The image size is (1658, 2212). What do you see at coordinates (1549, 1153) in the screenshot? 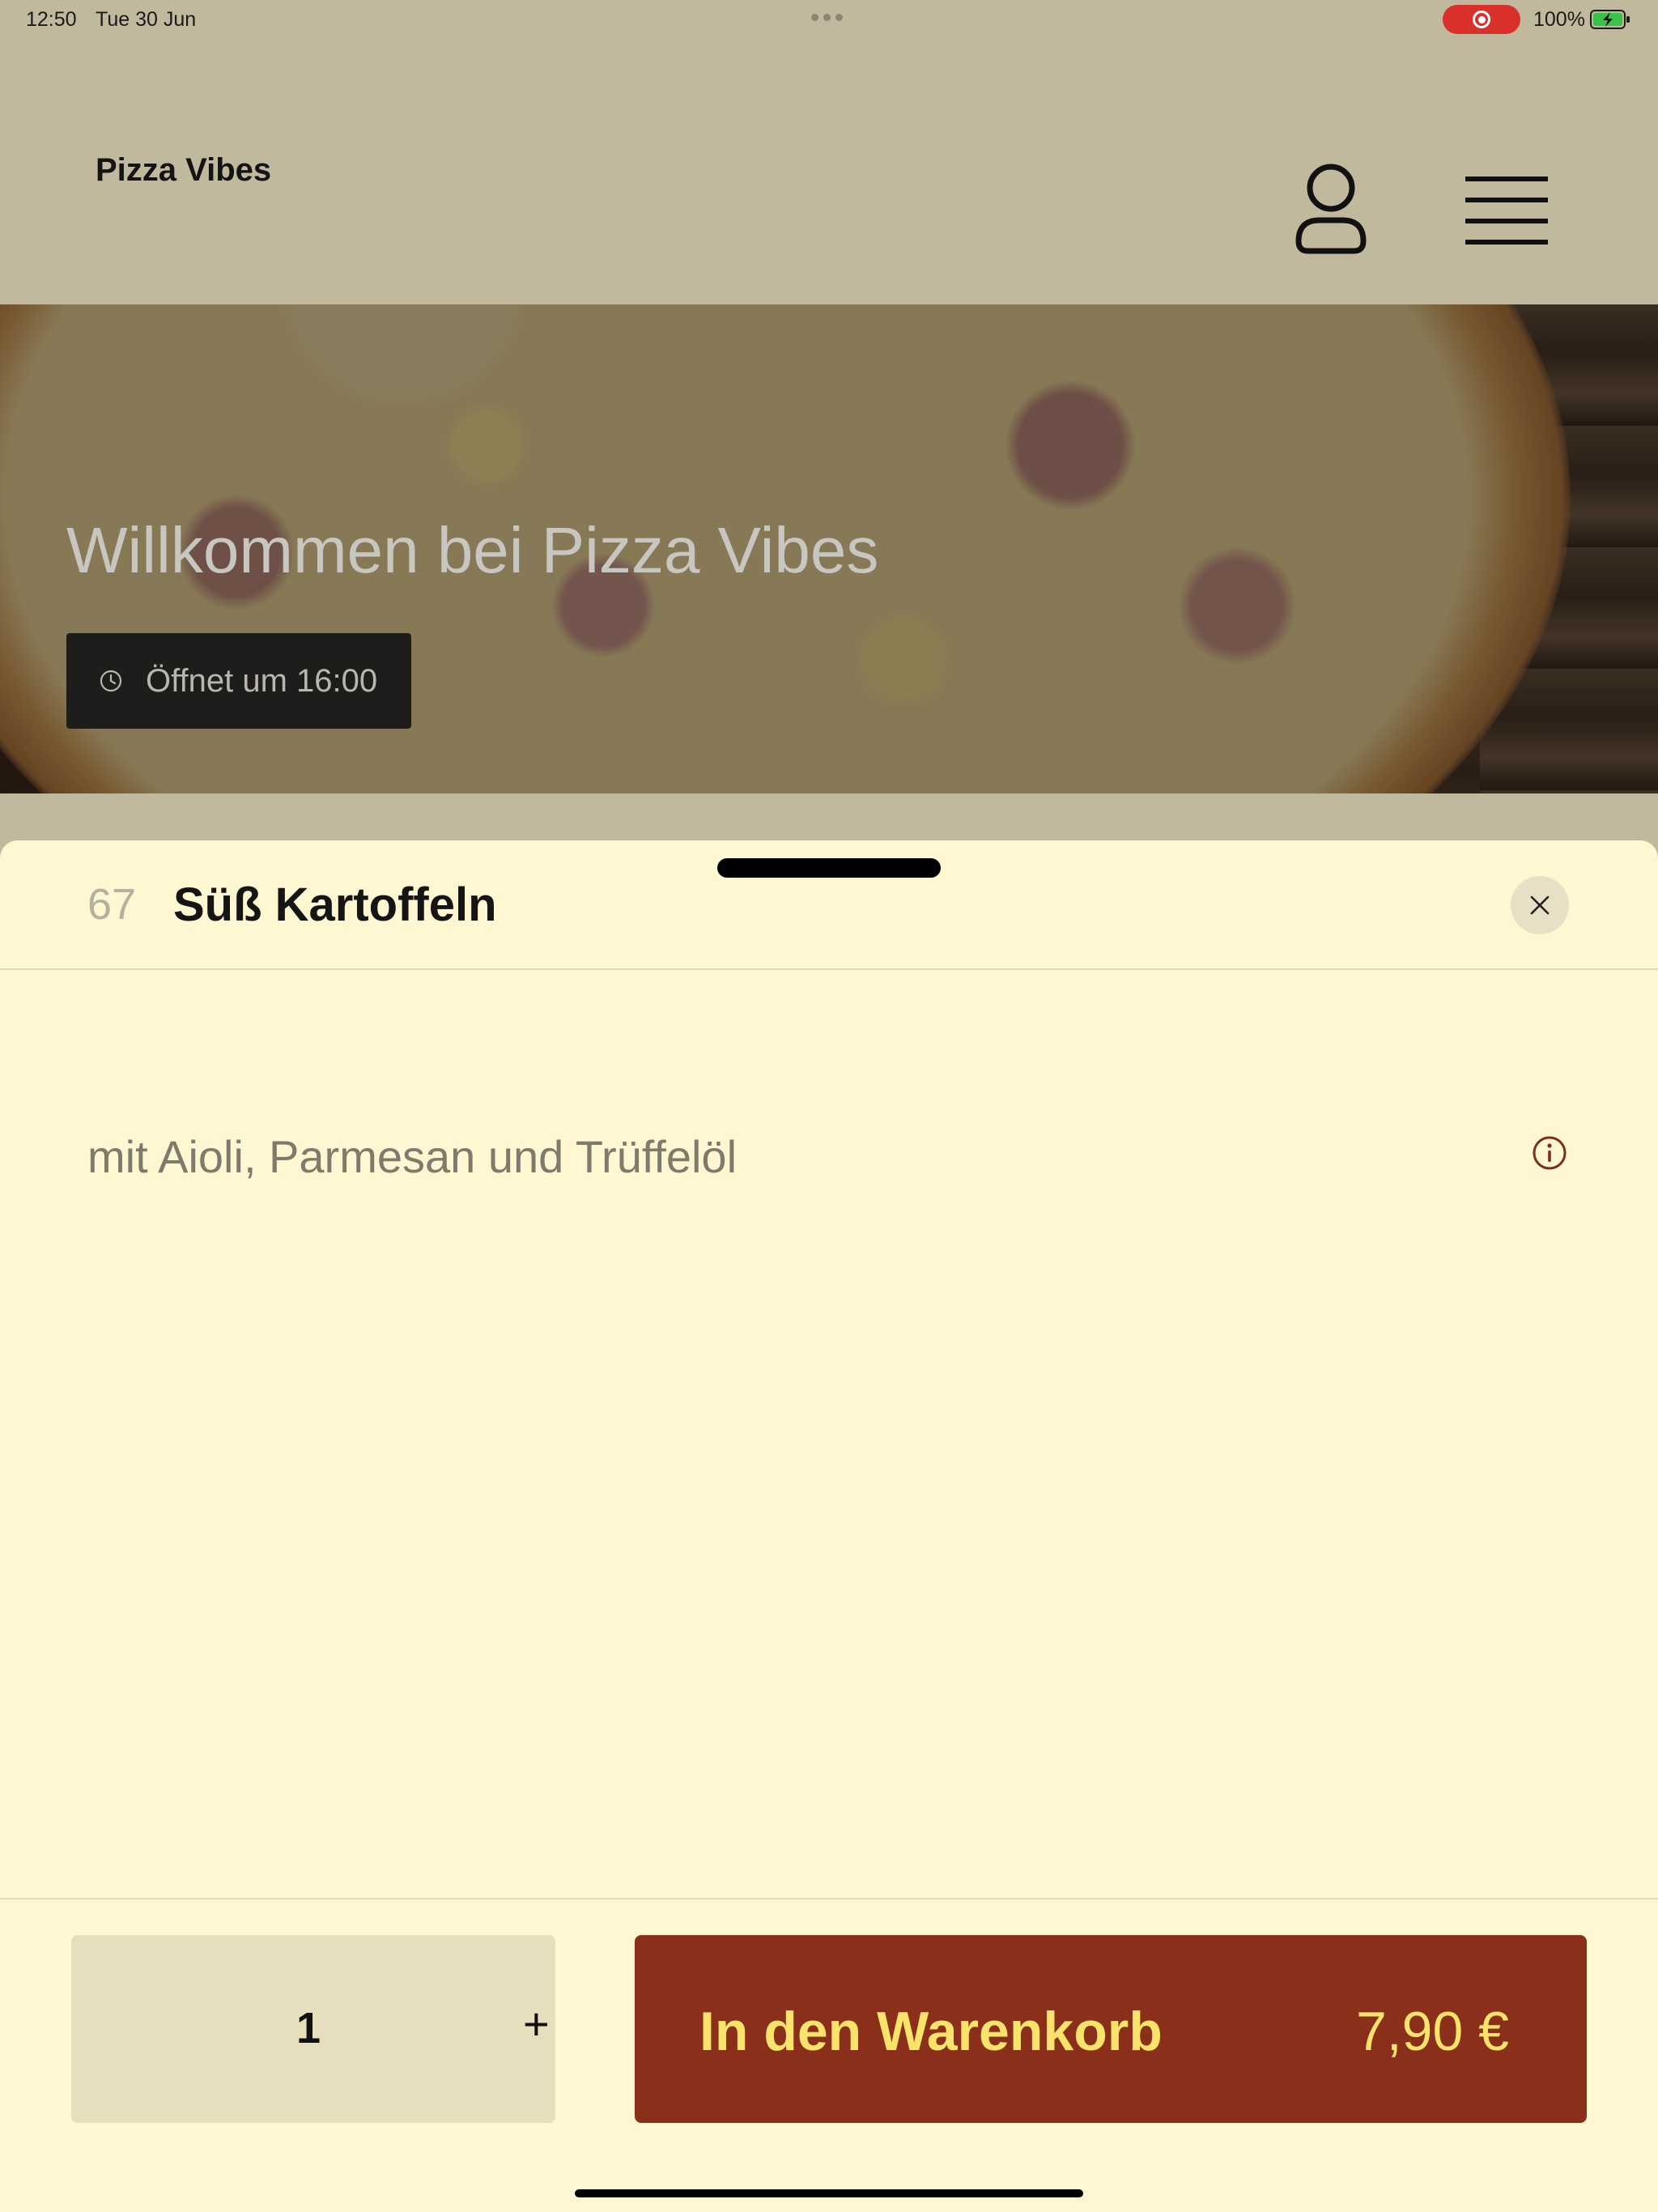
I see `info-icon` at bounding box center [1549, 1153].